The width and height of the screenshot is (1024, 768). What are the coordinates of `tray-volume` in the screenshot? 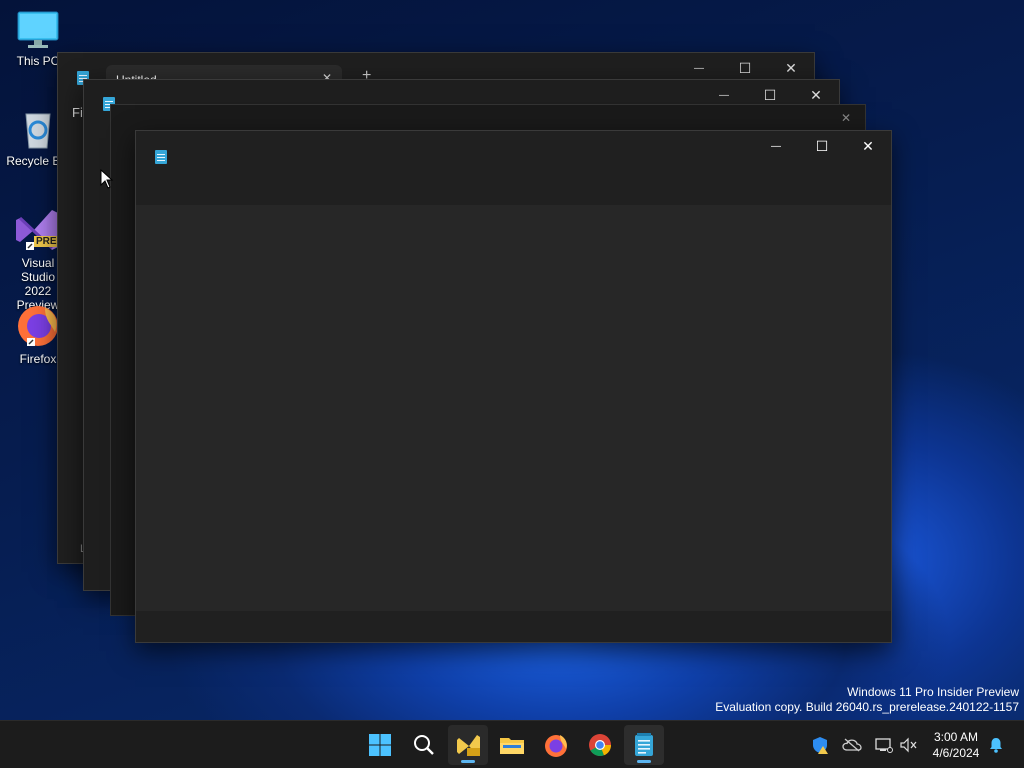 It's located at (909, 745).